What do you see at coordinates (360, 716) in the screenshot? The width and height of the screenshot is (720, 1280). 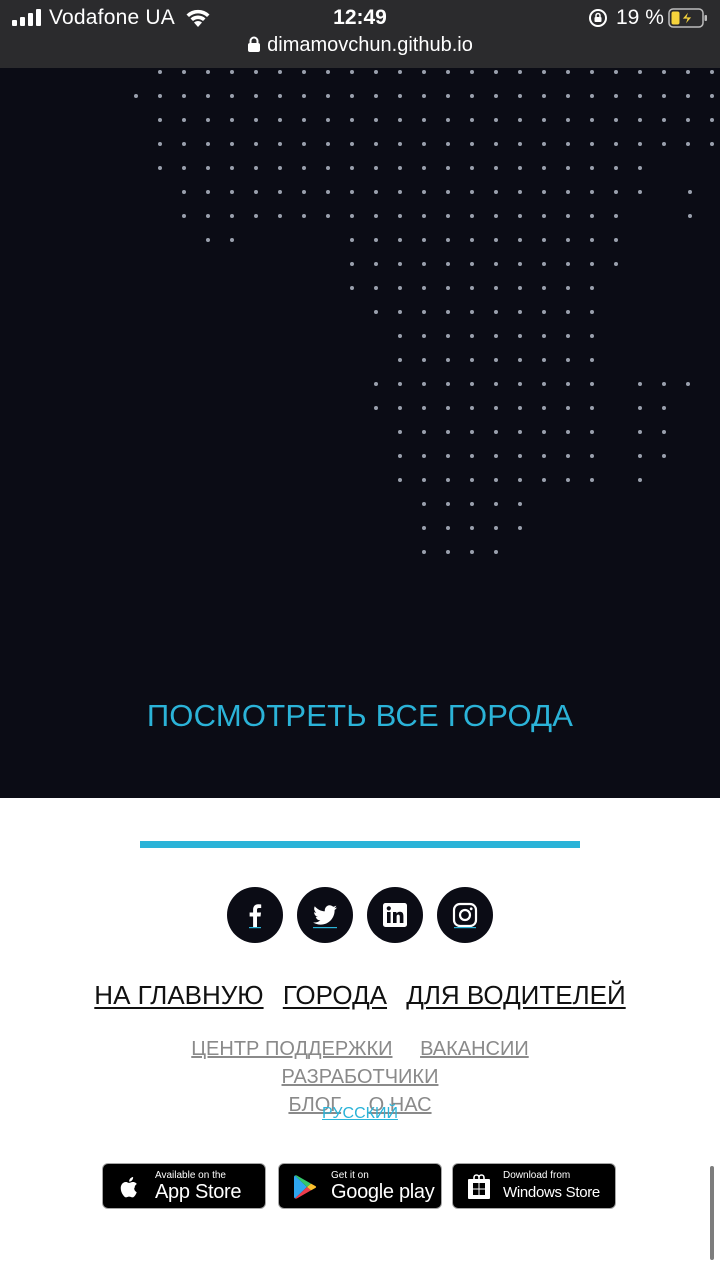 I see `view-all-cities-link: ПОСМОТРЕТЬ ВСЕ ГОРОДА` at bounding box center [360, 716].